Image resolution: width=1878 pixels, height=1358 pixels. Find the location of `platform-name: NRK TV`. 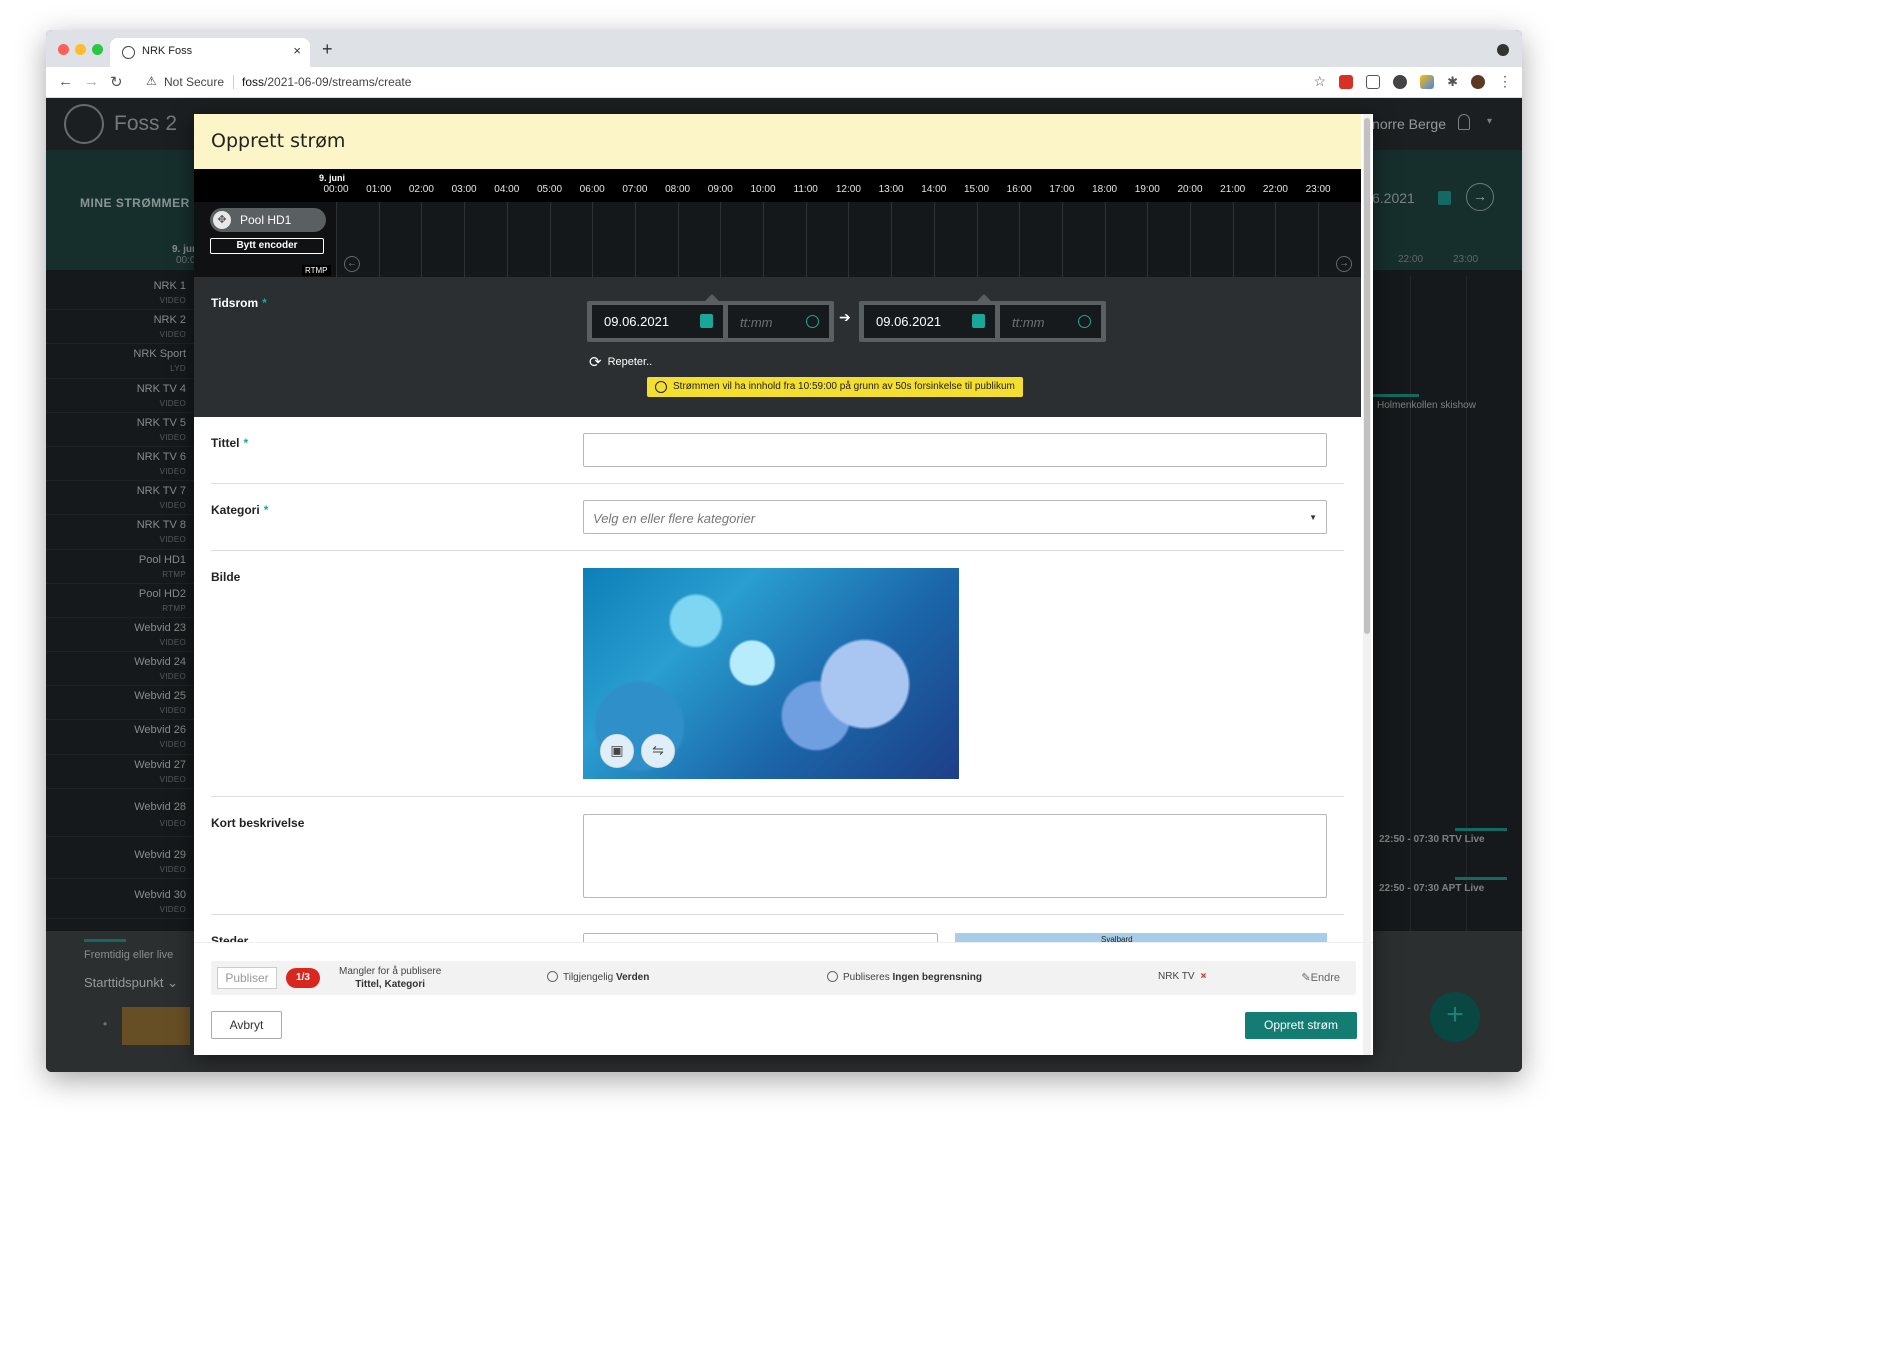

platform-name: NRK TV is located at coordinates (1176, 976).